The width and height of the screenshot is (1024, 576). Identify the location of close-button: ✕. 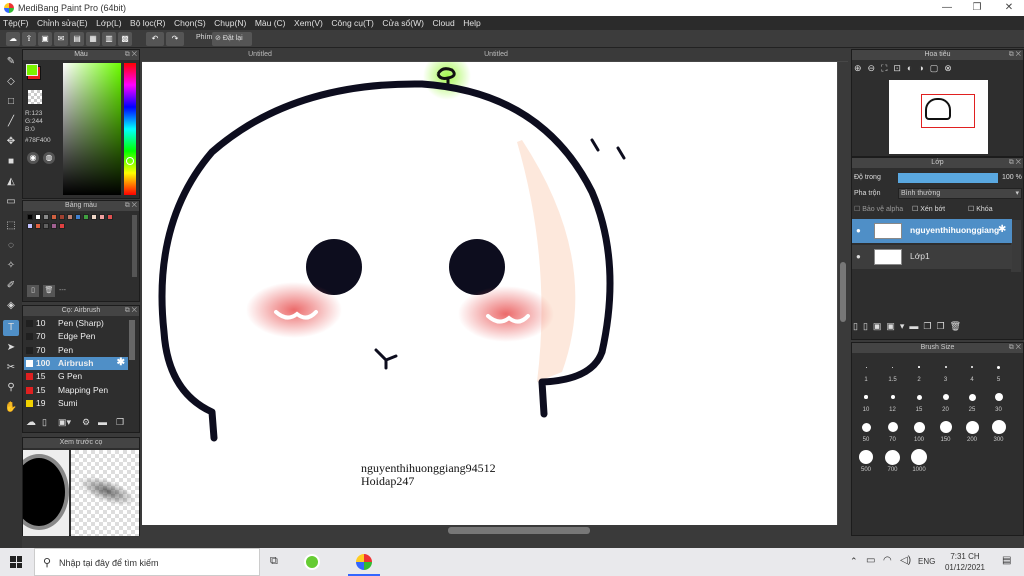
(1009, 8).